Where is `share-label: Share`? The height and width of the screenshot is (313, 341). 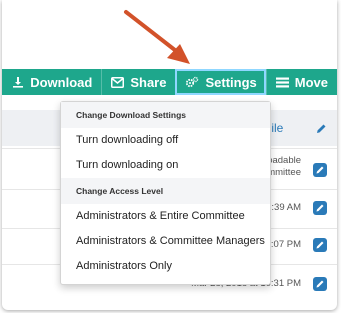
share-label: Share is located at coordinates (148, 82).